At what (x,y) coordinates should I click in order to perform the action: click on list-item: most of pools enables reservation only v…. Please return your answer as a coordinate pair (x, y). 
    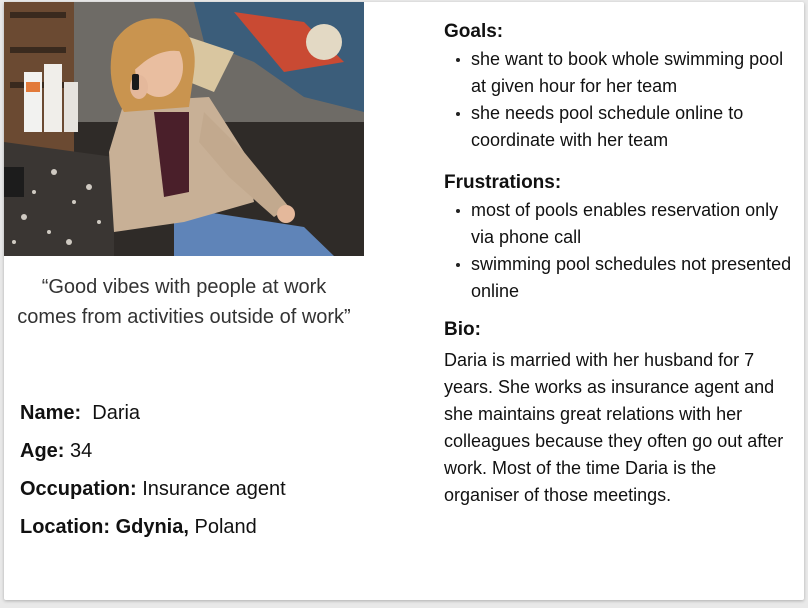
    Looking at the image, I should click on (619, 224).